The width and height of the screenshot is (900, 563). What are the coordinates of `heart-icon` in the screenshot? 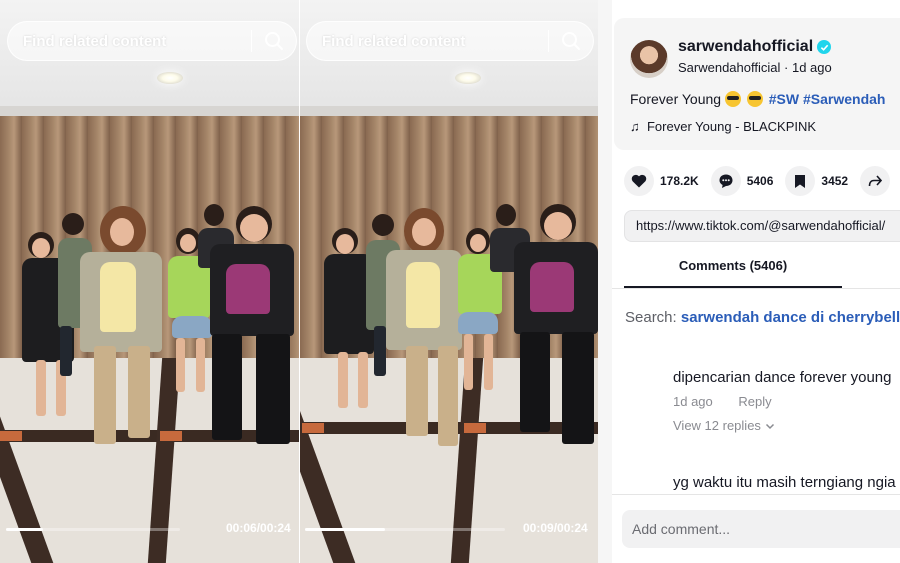 It's located at (639, 181).